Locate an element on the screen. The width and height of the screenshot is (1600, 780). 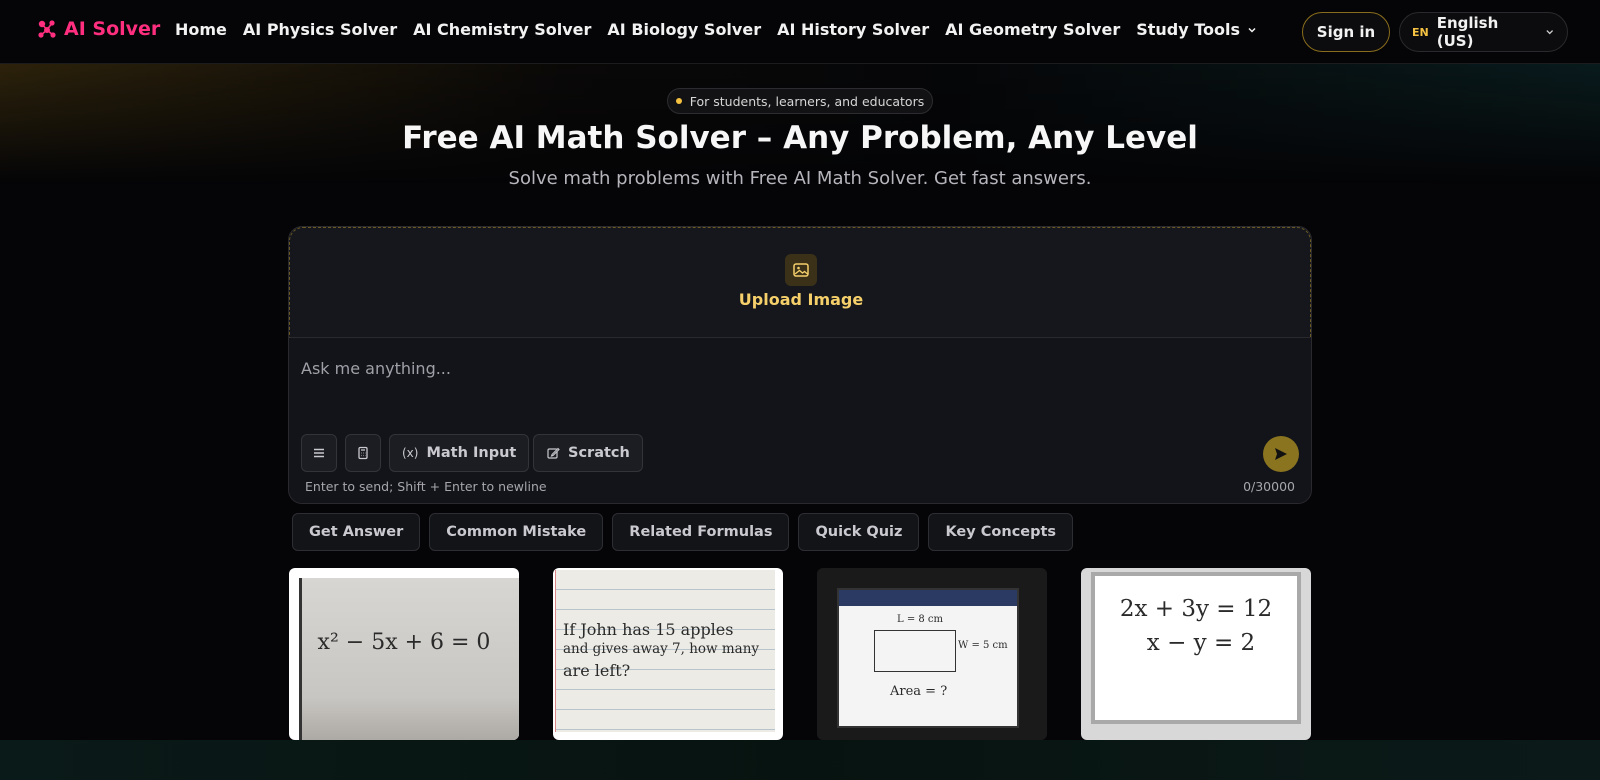
sample-quadratic-text: x² − 5x + 6 = 0 is located at coordinates (404, 642).